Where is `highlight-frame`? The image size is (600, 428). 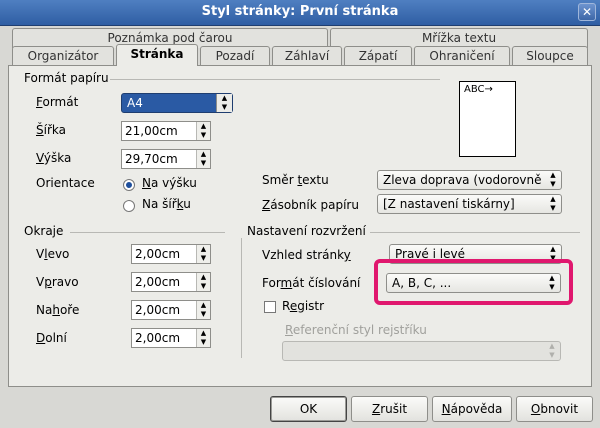
highlight-frame is located at coordinates (473, 282).